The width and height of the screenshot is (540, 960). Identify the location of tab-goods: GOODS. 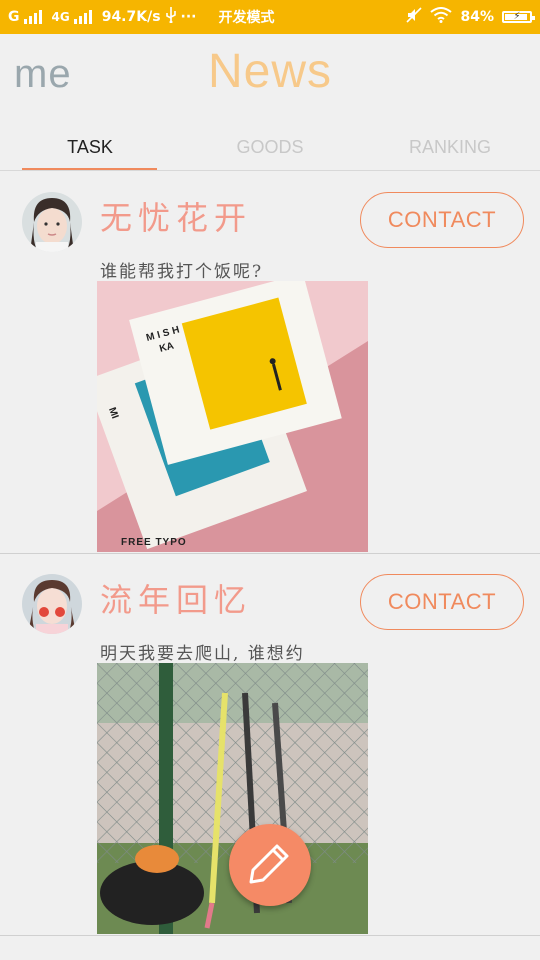
(270, 147).